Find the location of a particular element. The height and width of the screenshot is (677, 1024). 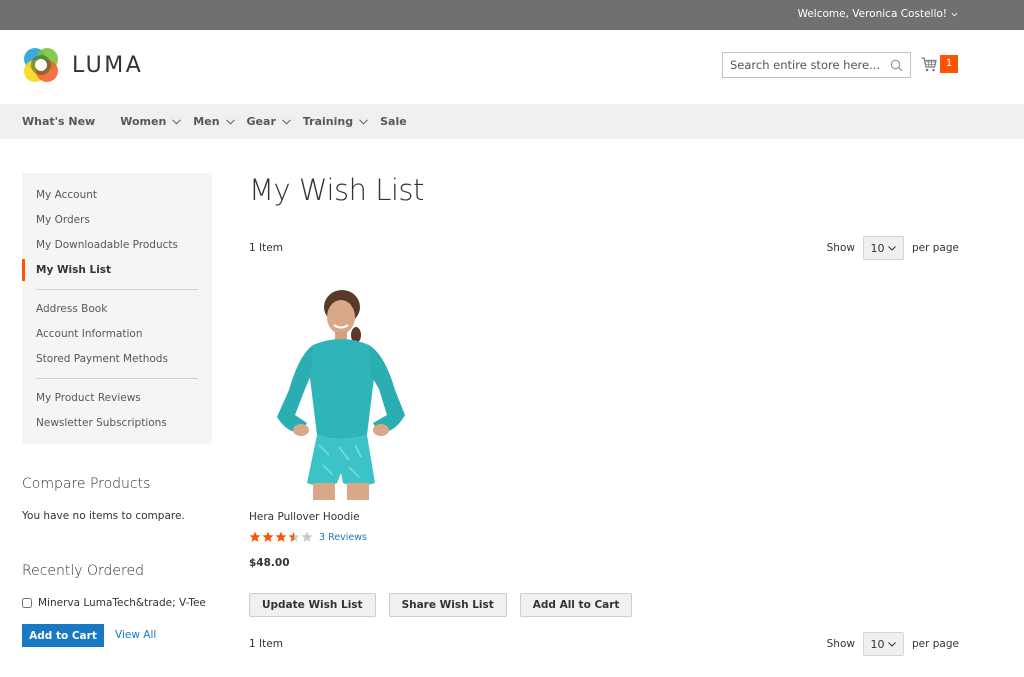

search-icon is located at coordinates (896, 65).